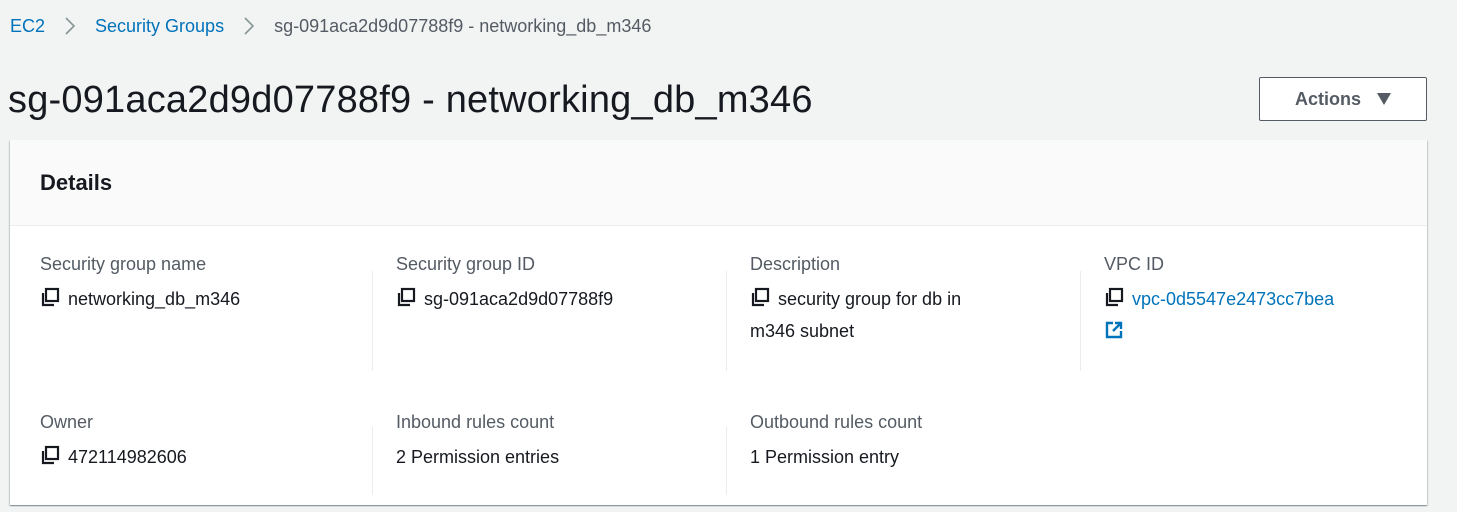 Image resolution: width=1457 pixels, height=512 pixels. Describe the element at coordinates (903, 452) in the screenshot. I see `field-outbound-rules-count: Outbound rules count 1 Permission entry` at that location.